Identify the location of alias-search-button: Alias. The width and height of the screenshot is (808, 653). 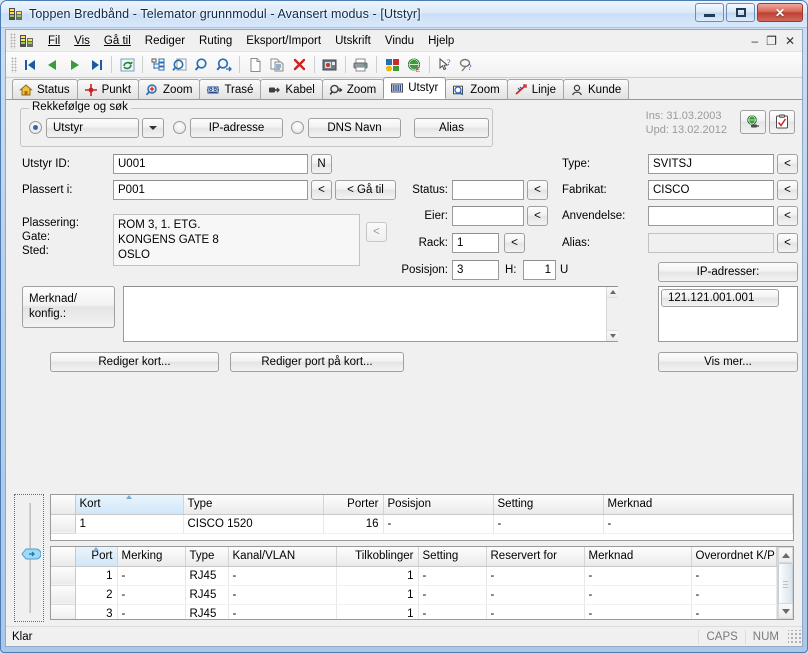
(451, 128).